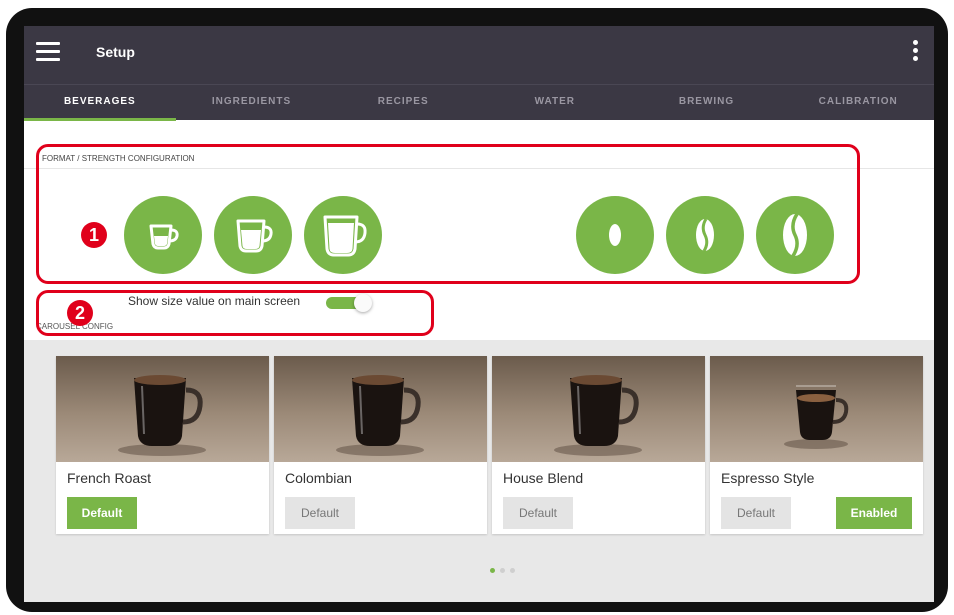 Image resolution: width=954 pixels, height=615 pixels. Describe the element at coordinates (816, 409) in the screenshot. I see `espresso-glass-image` at that location.